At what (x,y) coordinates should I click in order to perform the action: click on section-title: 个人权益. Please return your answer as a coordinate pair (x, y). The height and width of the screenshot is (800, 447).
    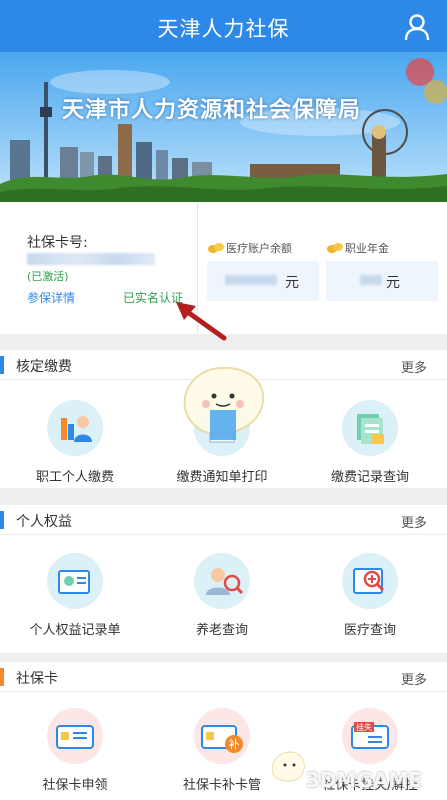
    Looking at the image, I should click on (44, 522).